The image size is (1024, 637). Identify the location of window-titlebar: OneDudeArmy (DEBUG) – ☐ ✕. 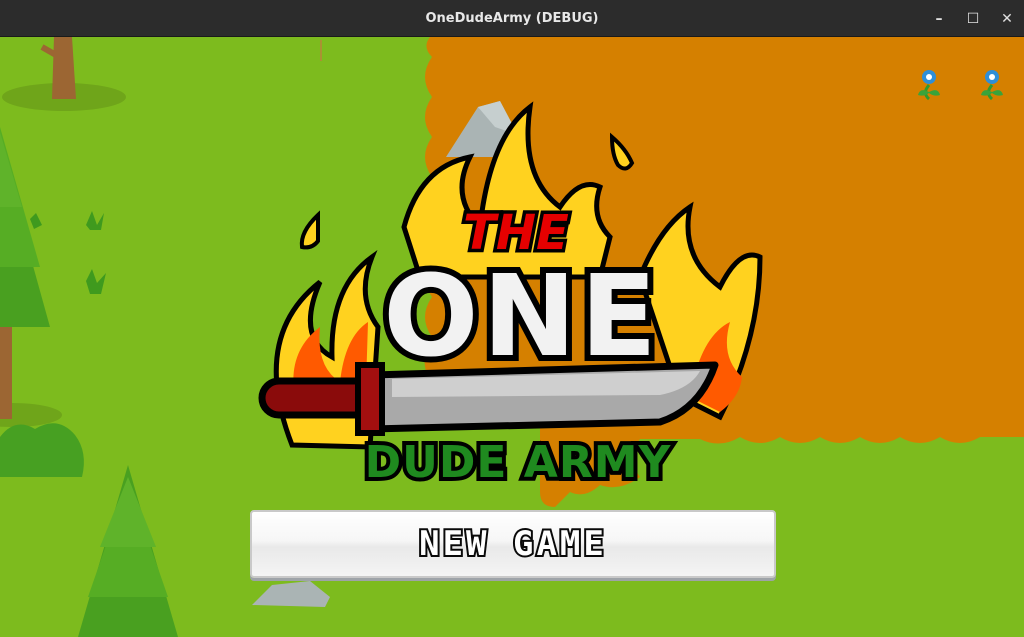
(512, 18).